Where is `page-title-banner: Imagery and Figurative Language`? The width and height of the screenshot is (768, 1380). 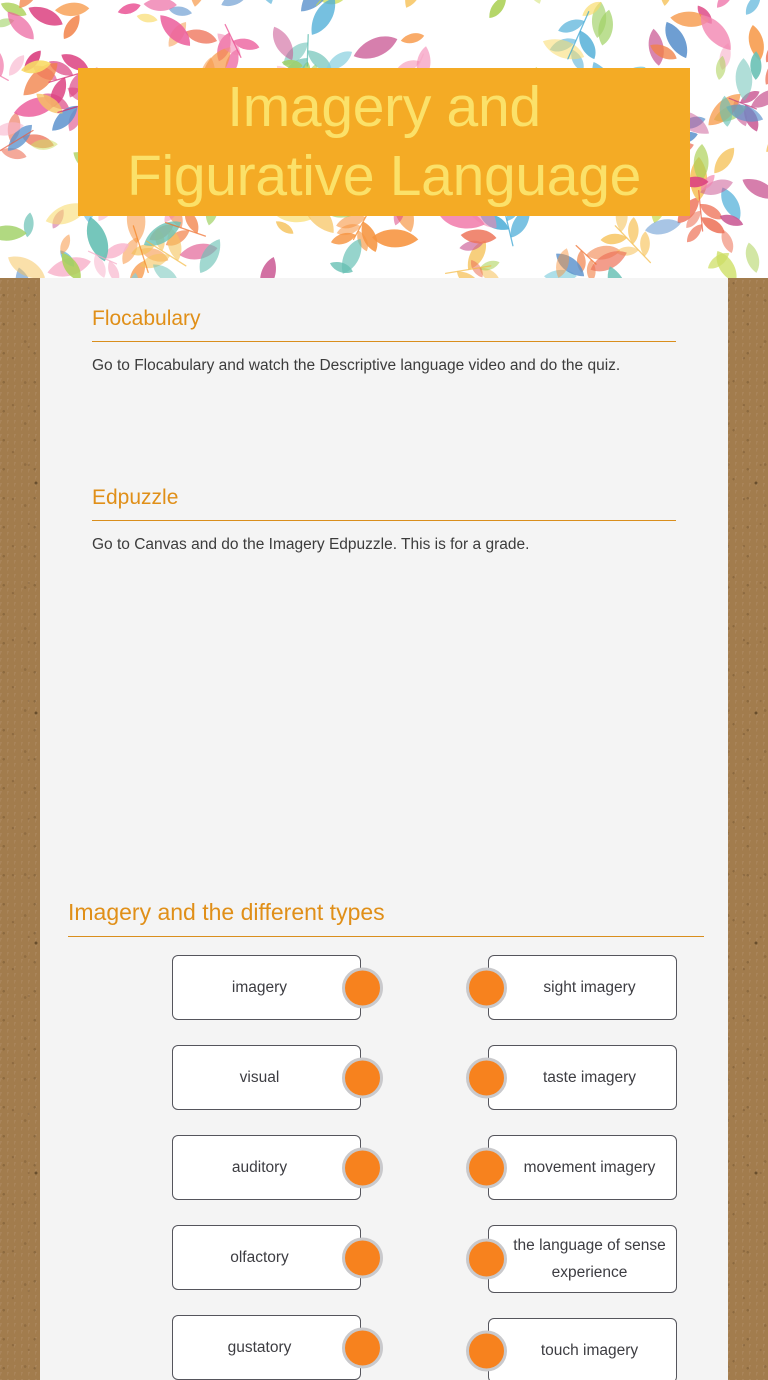
page-title-banner: Imagery and Figurative Language is located at coordinates (384, 142).